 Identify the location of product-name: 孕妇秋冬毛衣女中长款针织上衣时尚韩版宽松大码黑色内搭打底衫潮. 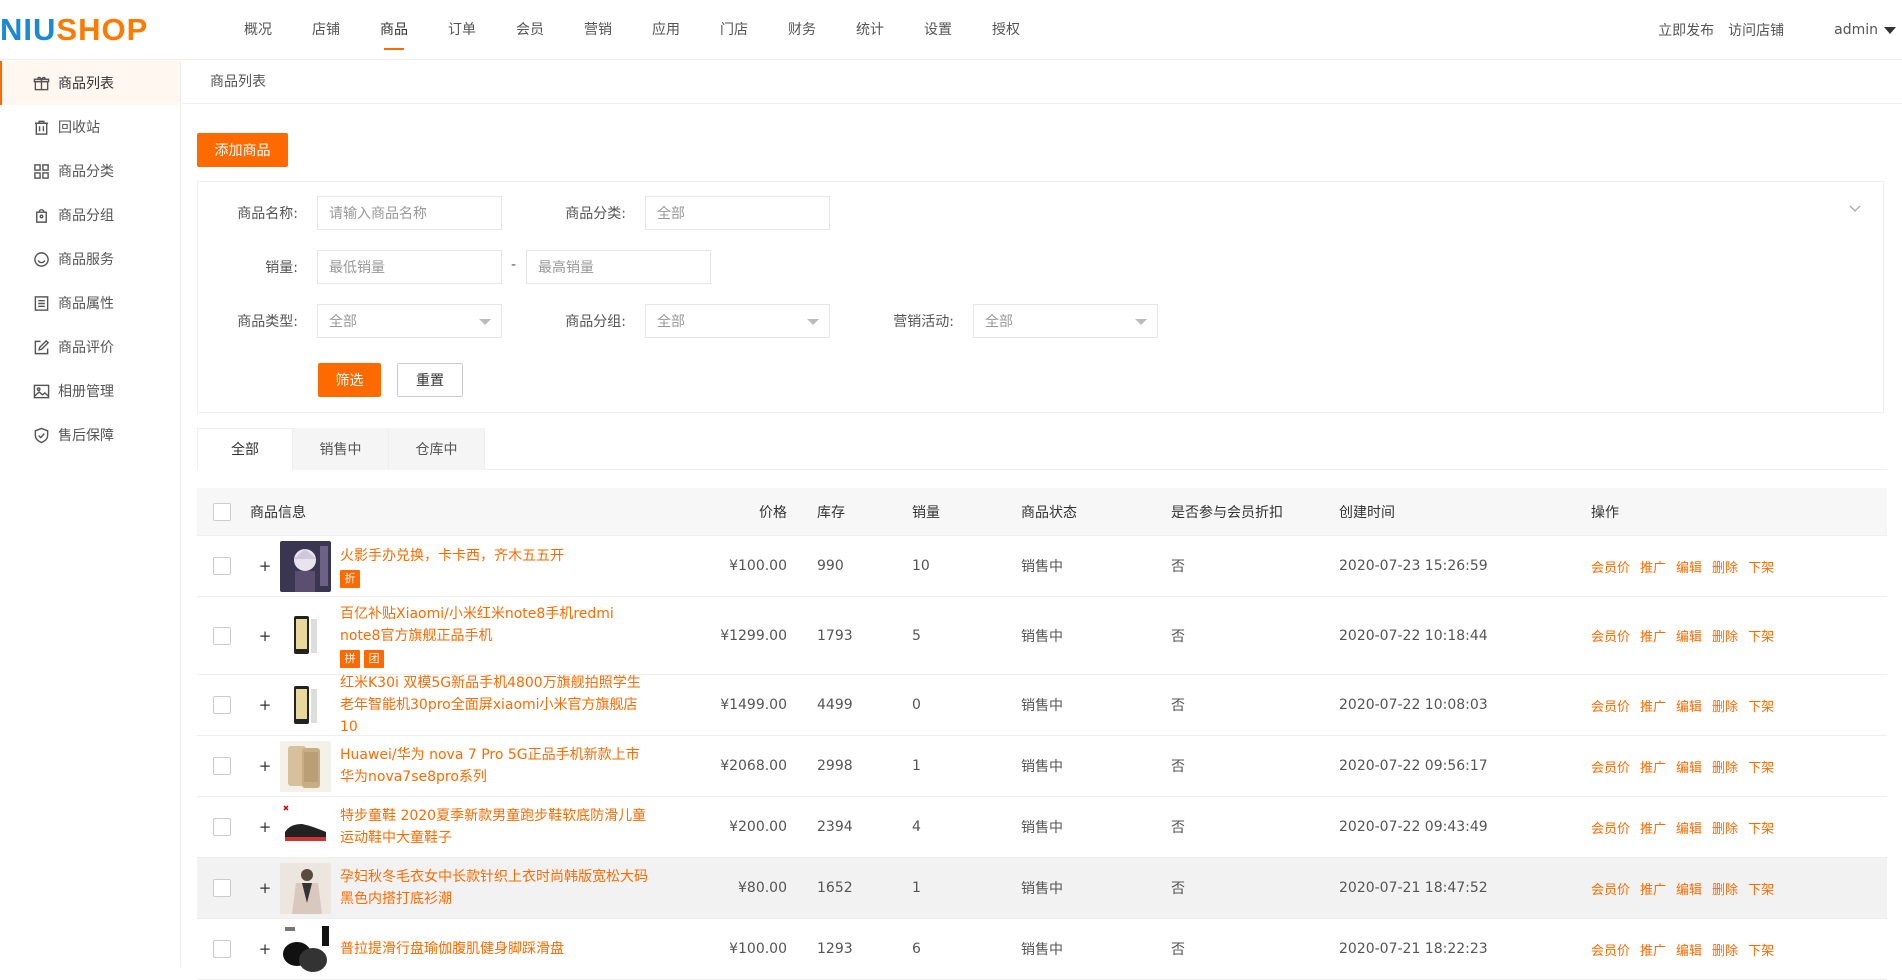
(495, 888).